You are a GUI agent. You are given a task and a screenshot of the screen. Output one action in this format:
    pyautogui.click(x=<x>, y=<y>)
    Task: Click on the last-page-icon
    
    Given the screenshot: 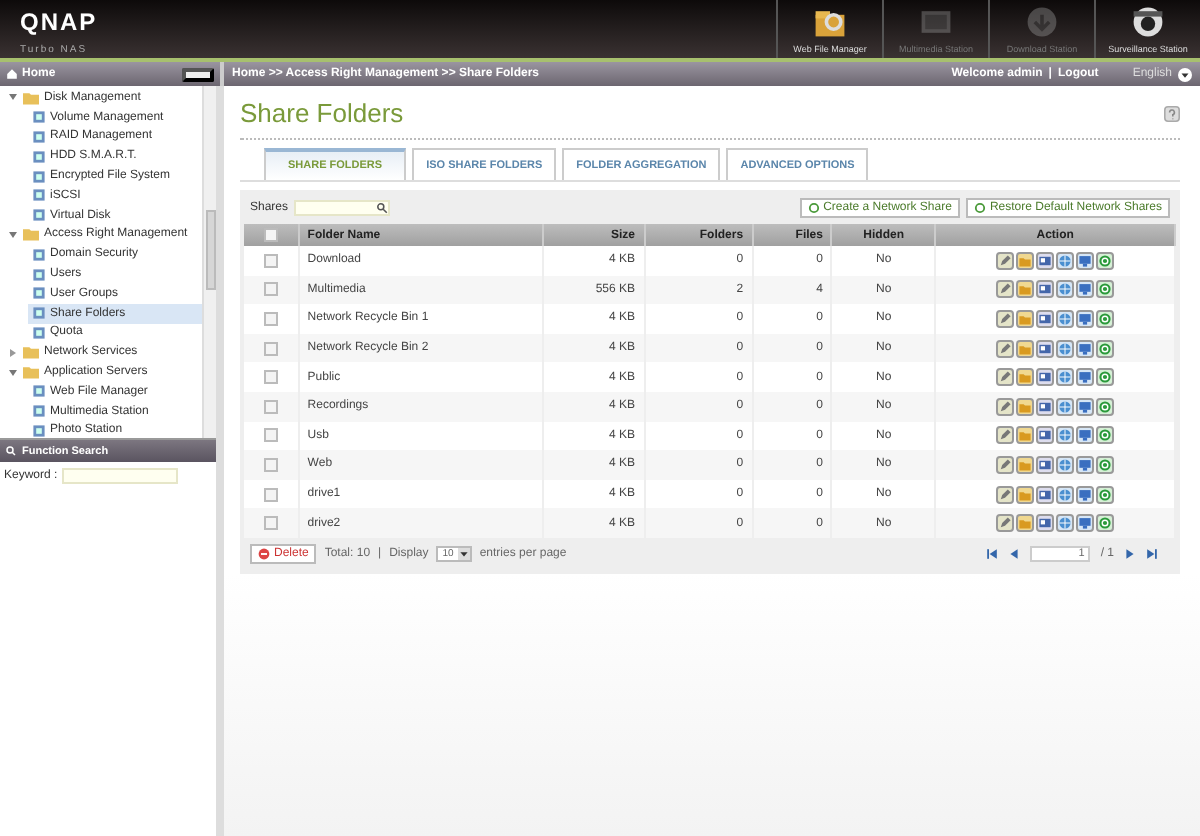 What is the action you would take?
    pyautogui.click(x=1152, y=553)
    